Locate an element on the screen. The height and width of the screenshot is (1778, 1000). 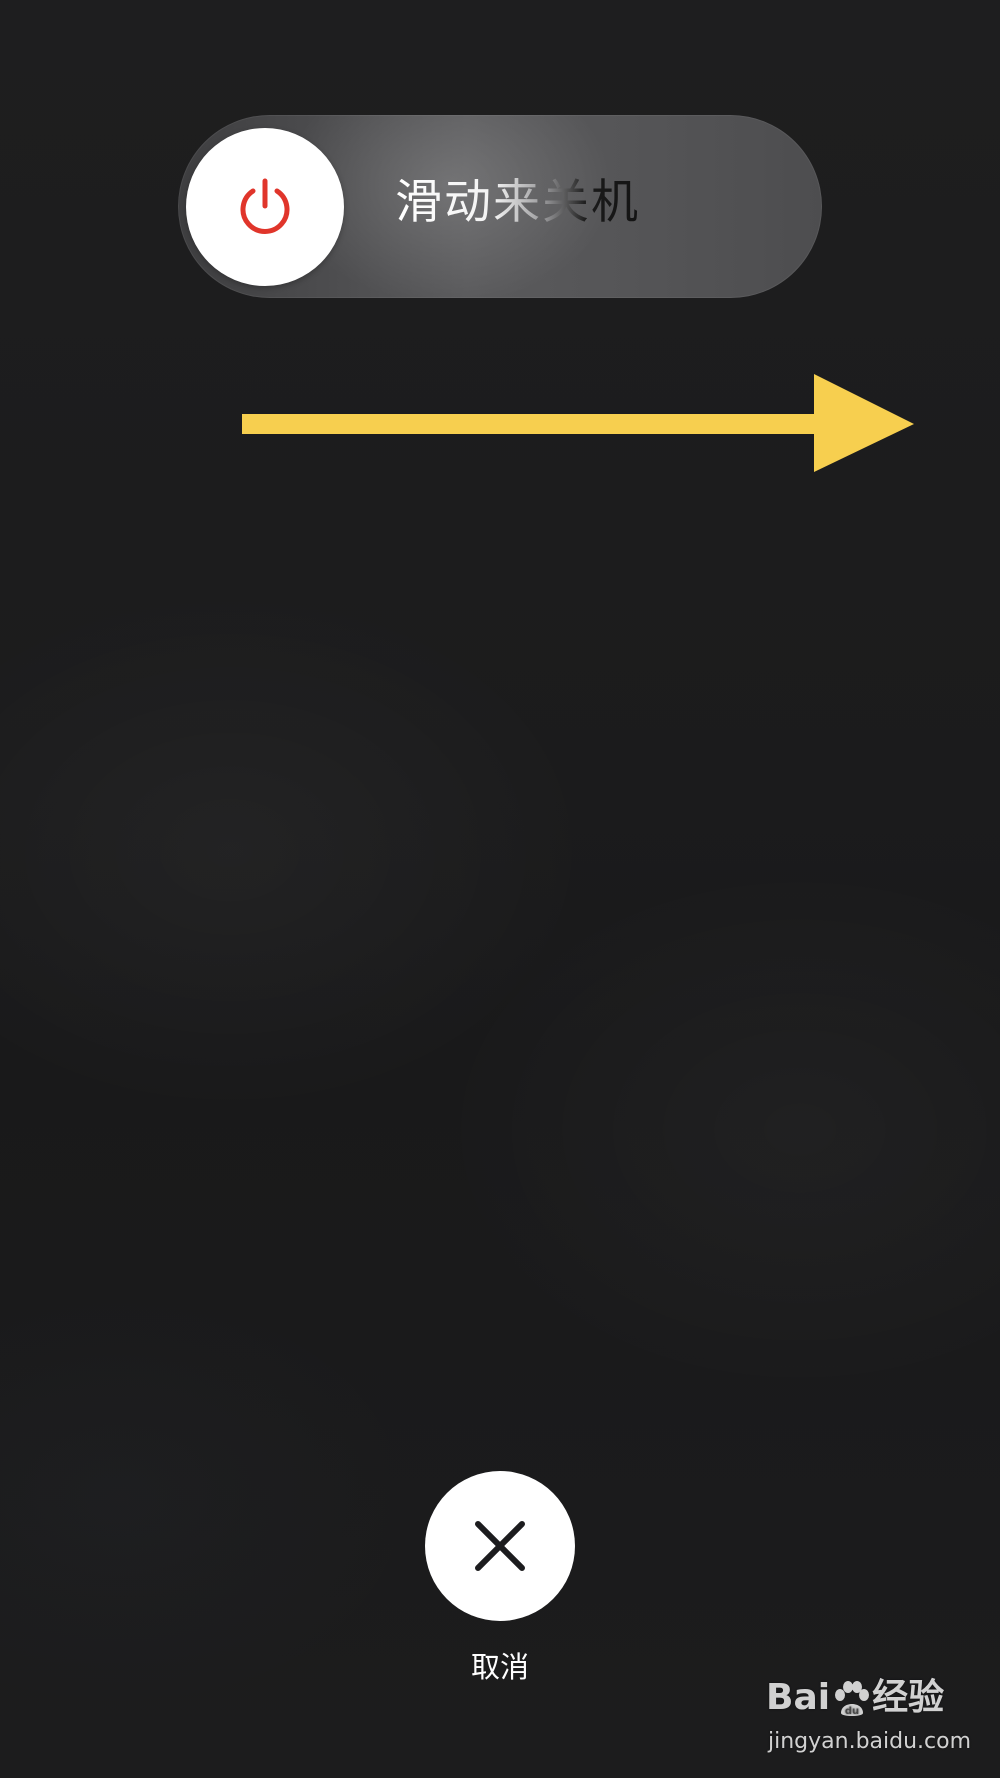
close-icon is located at coordinates (500, 1546).